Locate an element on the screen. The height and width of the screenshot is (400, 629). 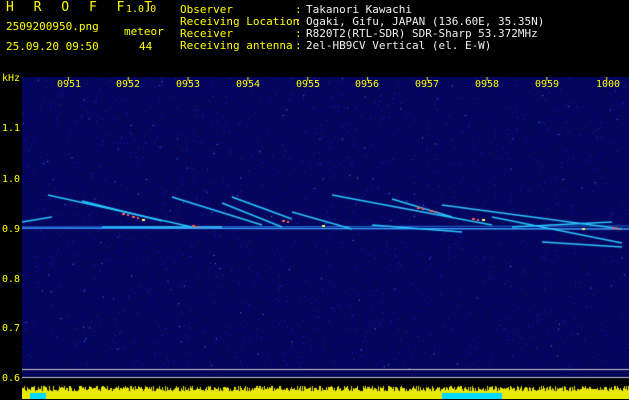
x-tick-0957: 0957 is located at coordinates (427, 85).